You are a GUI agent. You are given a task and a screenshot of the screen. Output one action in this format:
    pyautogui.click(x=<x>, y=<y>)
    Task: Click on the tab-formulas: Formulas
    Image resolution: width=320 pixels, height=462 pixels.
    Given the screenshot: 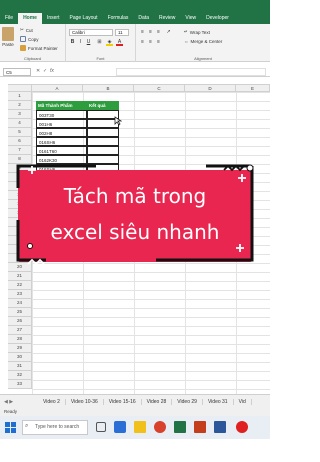 What is the action you would take?
    pyautogui.click(x=118, y=18)
    